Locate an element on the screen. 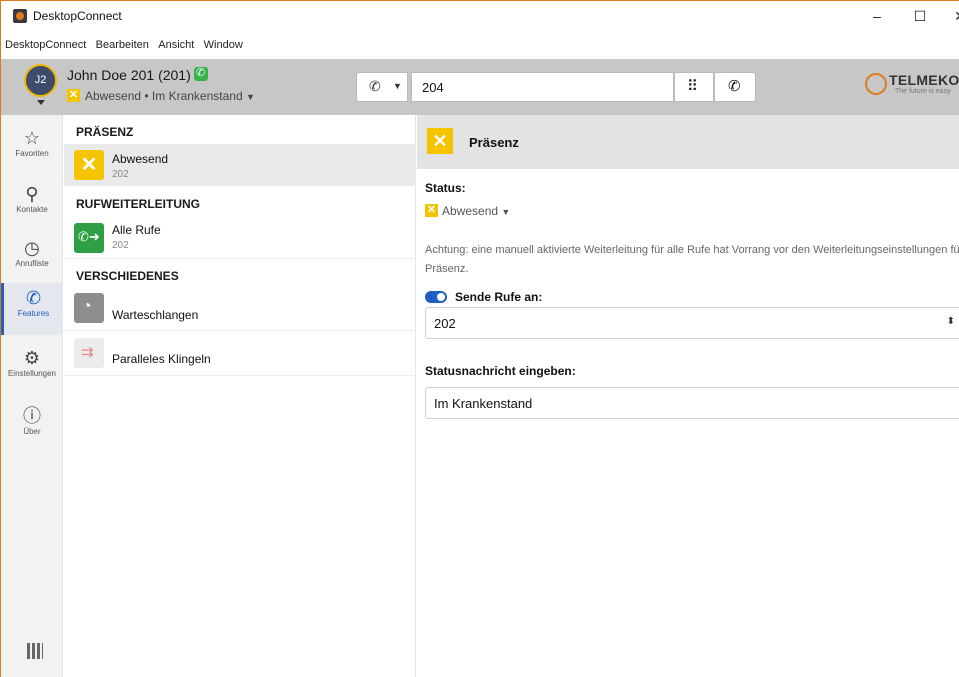  app-logo-icon is located at coordinates (20, 16).